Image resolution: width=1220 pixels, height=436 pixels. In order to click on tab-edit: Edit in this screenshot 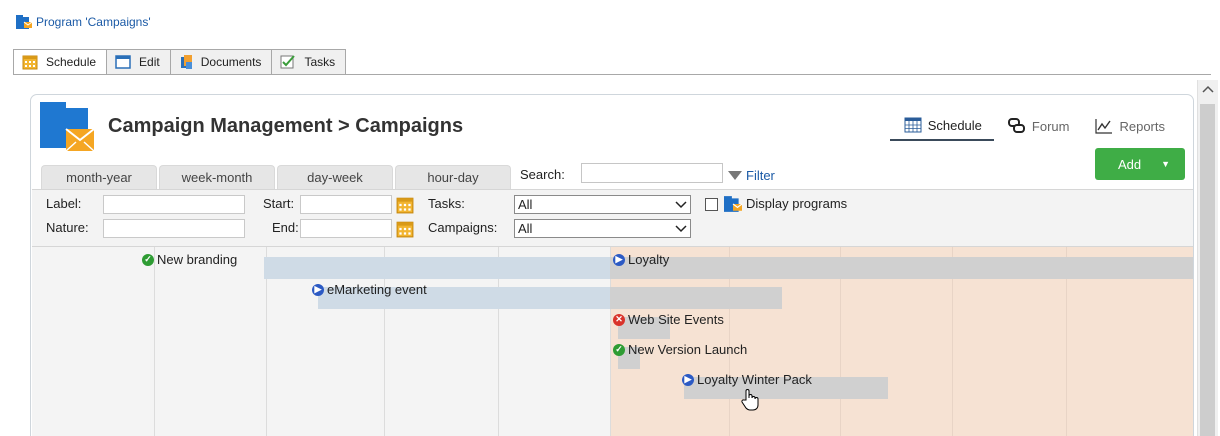, I will do `click(139, 62)`.